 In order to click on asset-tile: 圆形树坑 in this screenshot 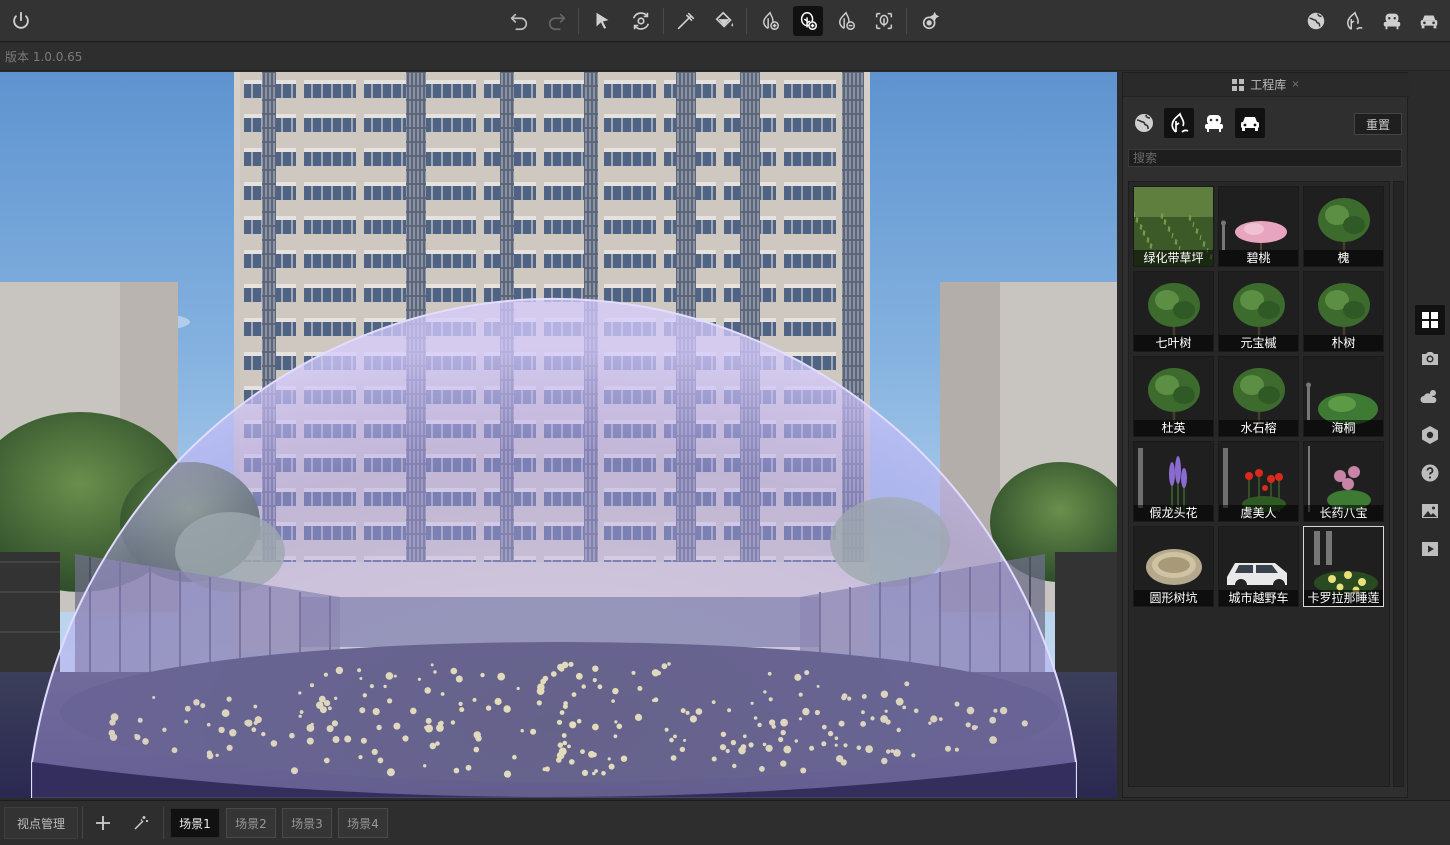, I will do `click(1173, 566)`.